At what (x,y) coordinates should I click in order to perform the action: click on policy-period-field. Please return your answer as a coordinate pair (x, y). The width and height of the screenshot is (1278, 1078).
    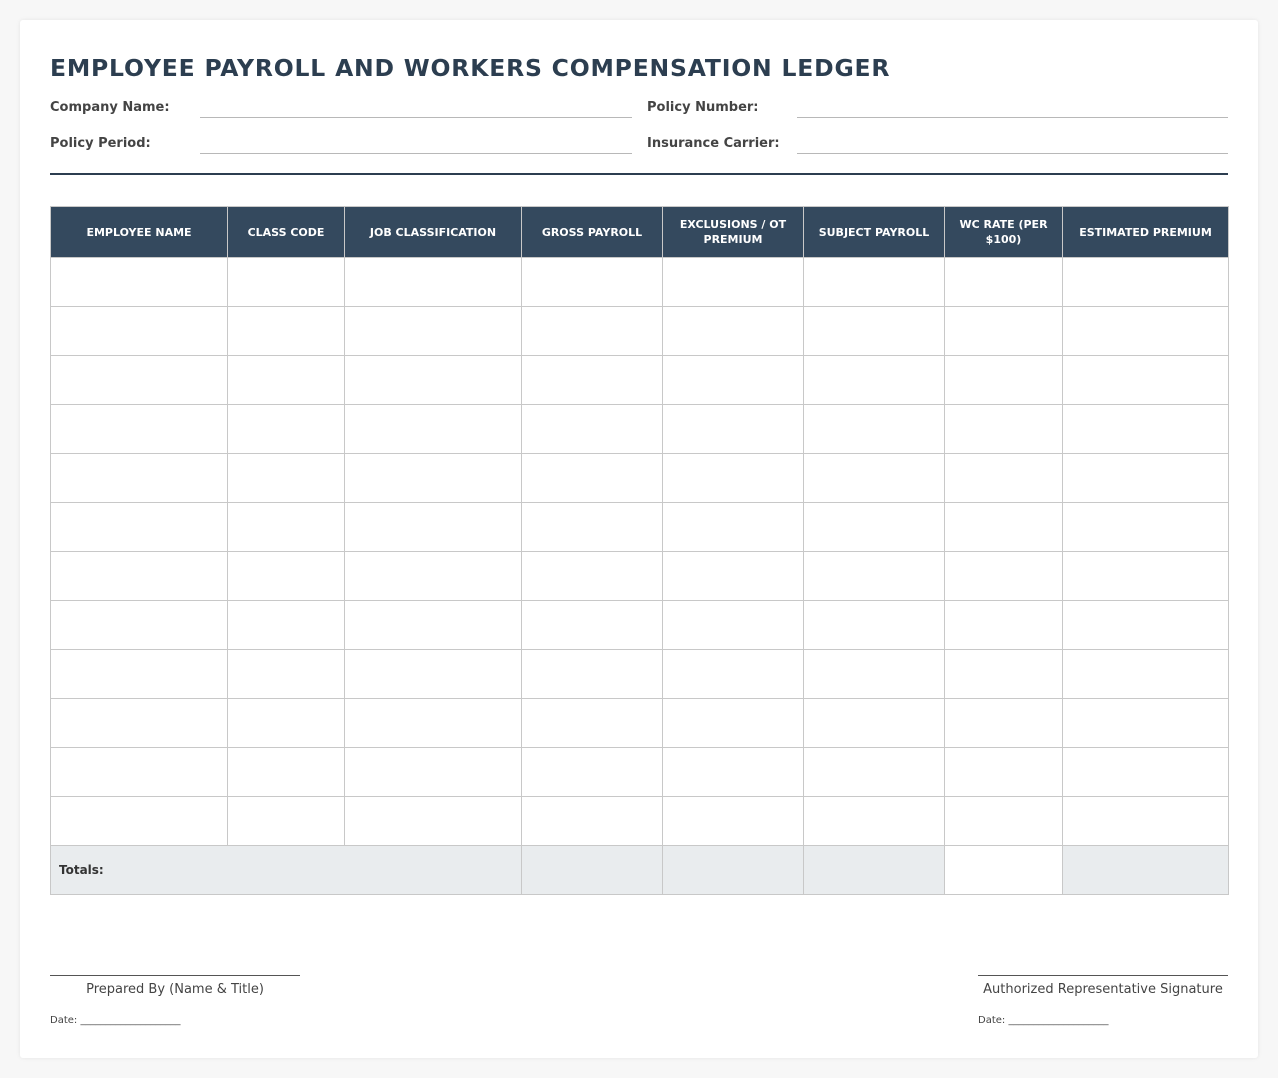
    Looking at the image, I should click on (416, 153).